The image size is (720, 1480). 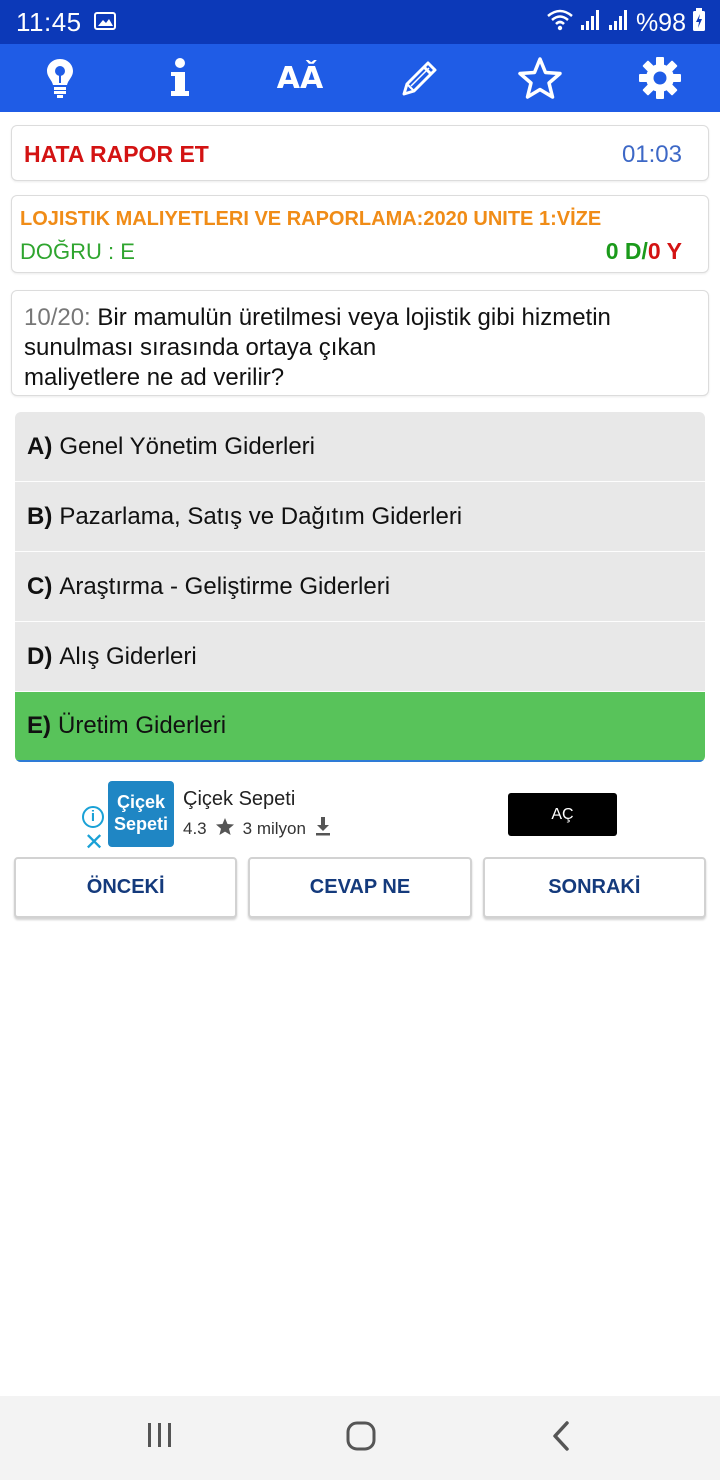 What do you see at coordinates (239, 799) in the screenshot?
I see `ad-app-name: Çiçek Sepeti` at bounding box center [239, 799].